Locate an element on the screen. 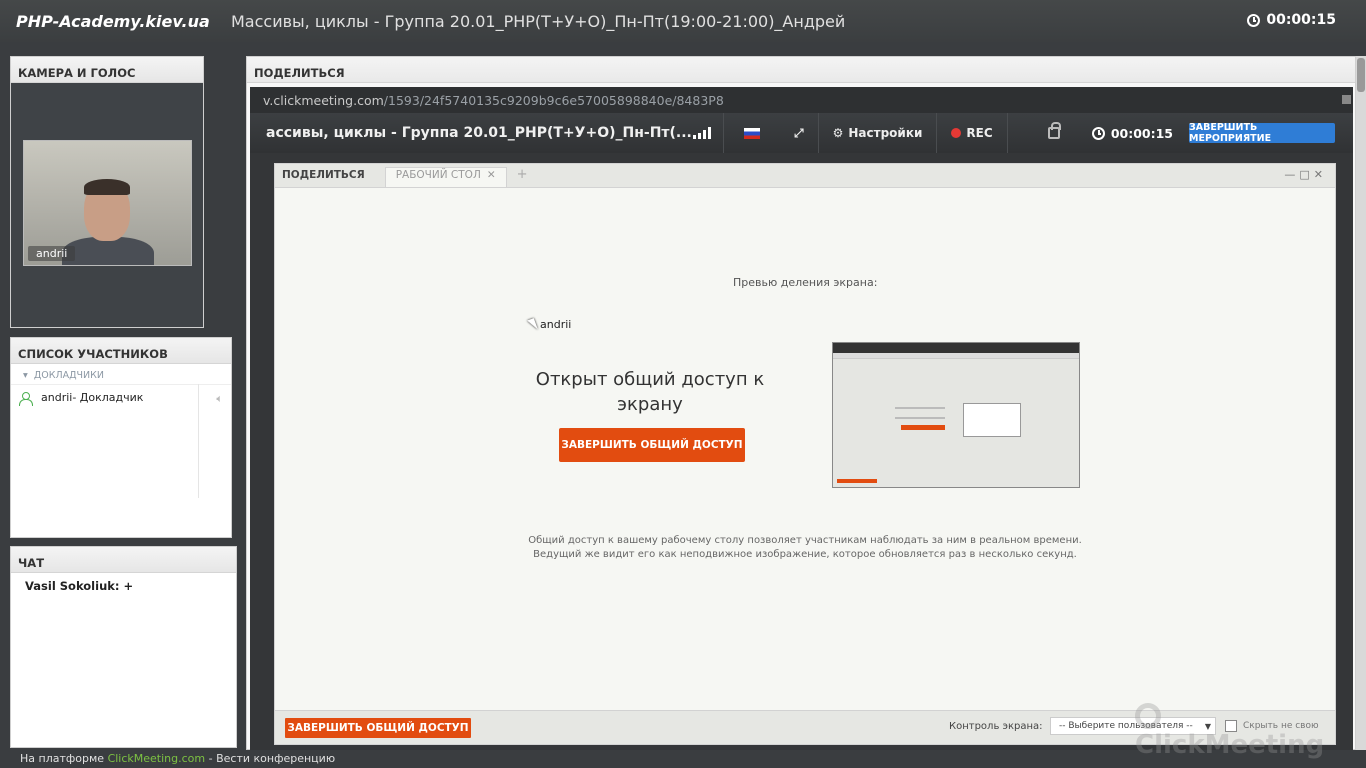 Image resolution: width=1366 pixels, height=768 pixels. watermark-logo-icon is located at coordinates (1148, 715).